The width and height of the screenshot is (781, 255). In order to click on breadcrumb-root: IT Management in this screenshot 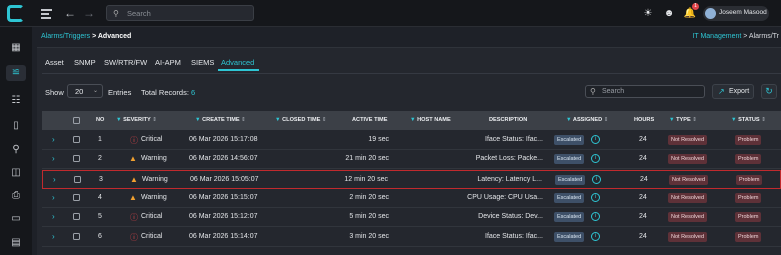, I will do `click(716, 36)`.